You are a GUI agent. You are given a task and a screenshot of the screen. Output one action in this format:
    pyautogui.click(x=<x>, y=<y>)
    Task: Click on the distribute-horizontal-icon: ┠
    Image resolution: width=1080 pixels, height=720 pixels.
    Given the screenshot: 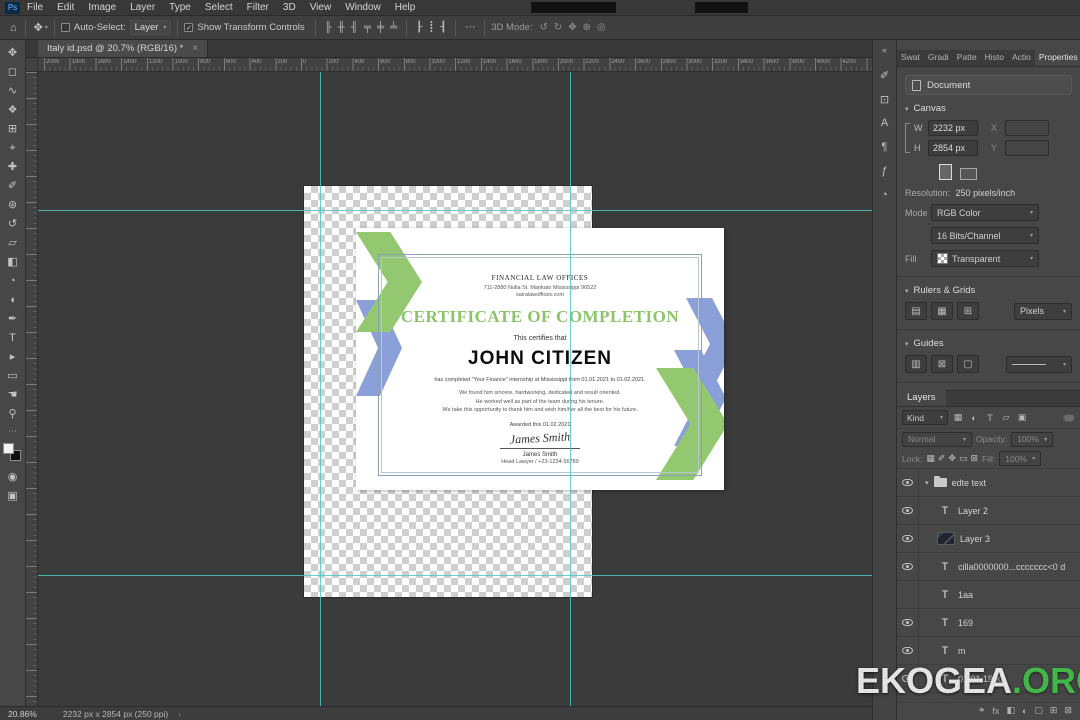 What is the action you would take?
    pyautogui.click(x=419, y=27)
    